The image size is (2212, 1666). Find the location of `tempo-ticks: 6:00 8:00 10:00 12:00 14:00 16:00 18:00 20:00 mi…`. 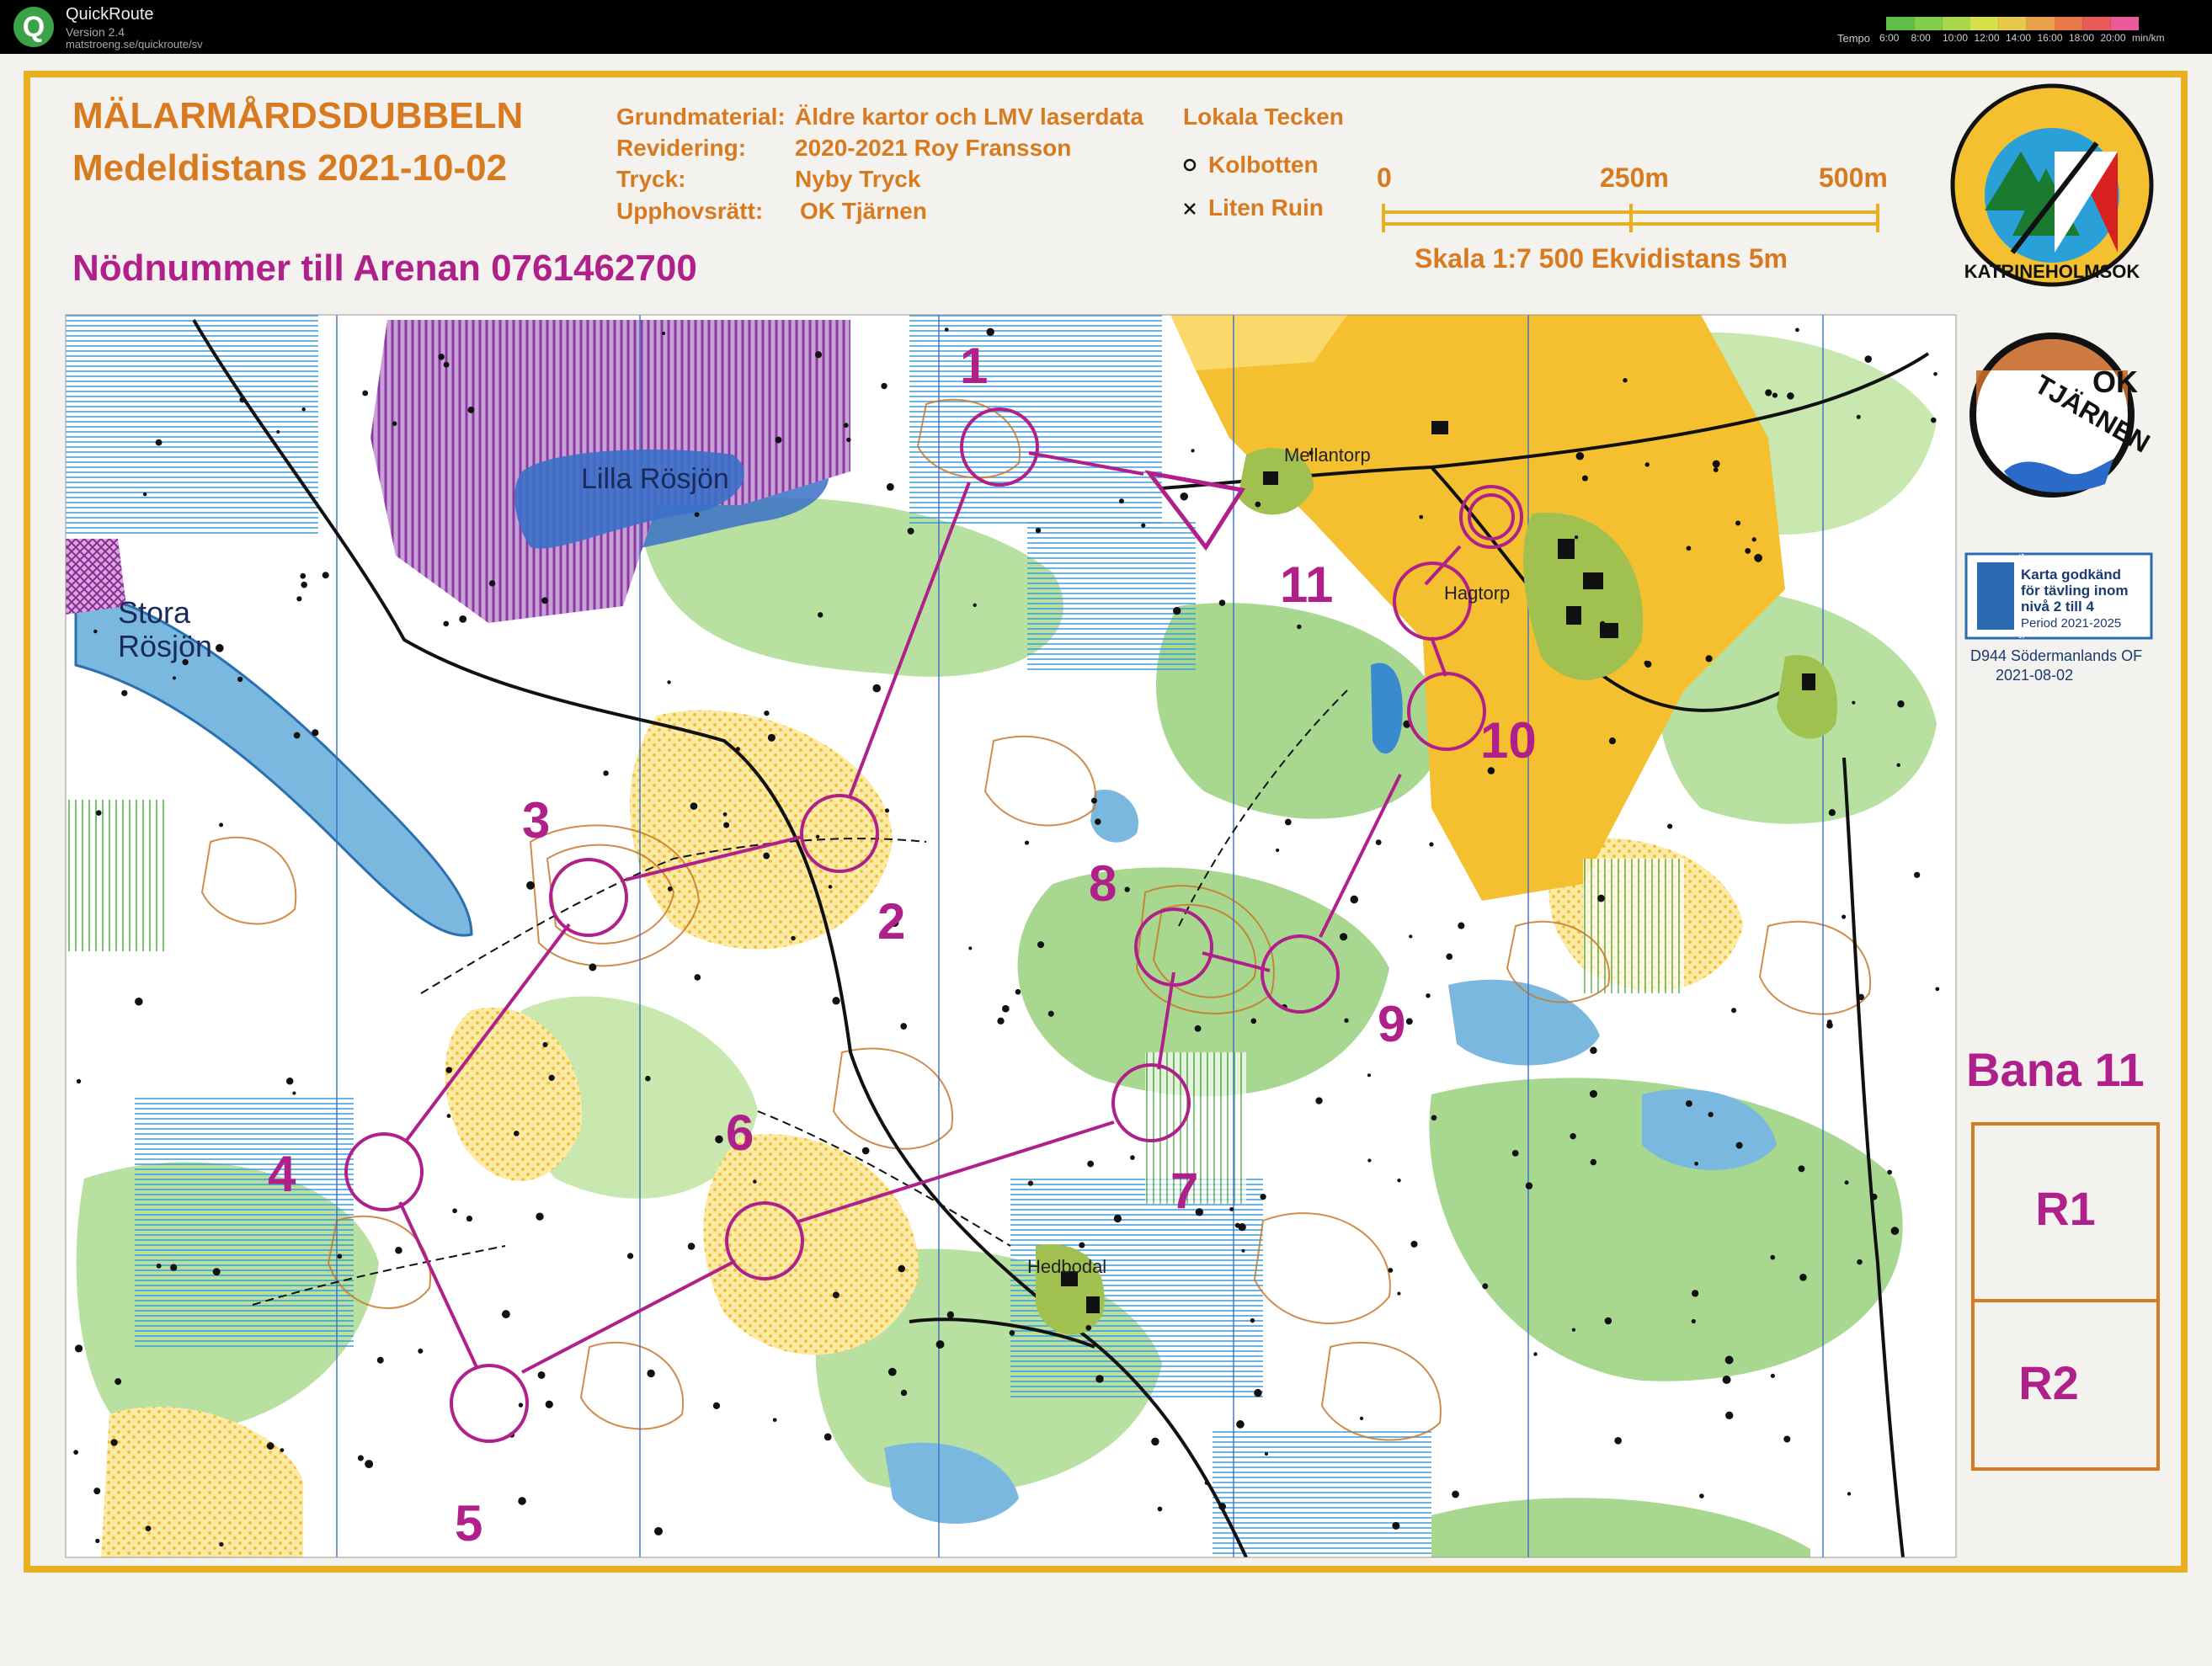

tempo-ticks: 6:00 8:00 10:00 12:00 14:00 16:00 18:00 20:00 mi… is located at coordinates (2042, 38).